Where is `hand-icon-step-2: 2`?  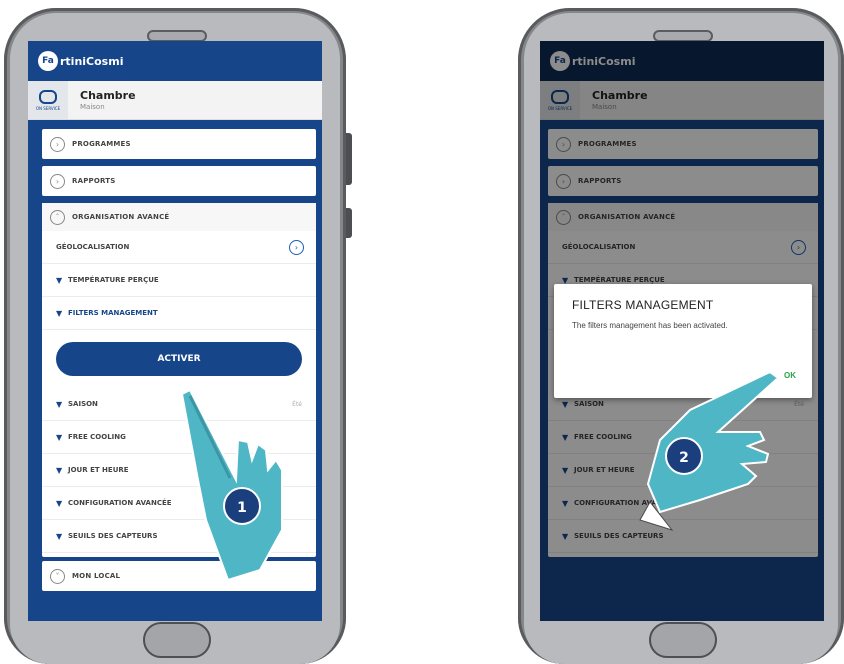 hand-icon-step-2: 2 is located at coordinates (709, 450).